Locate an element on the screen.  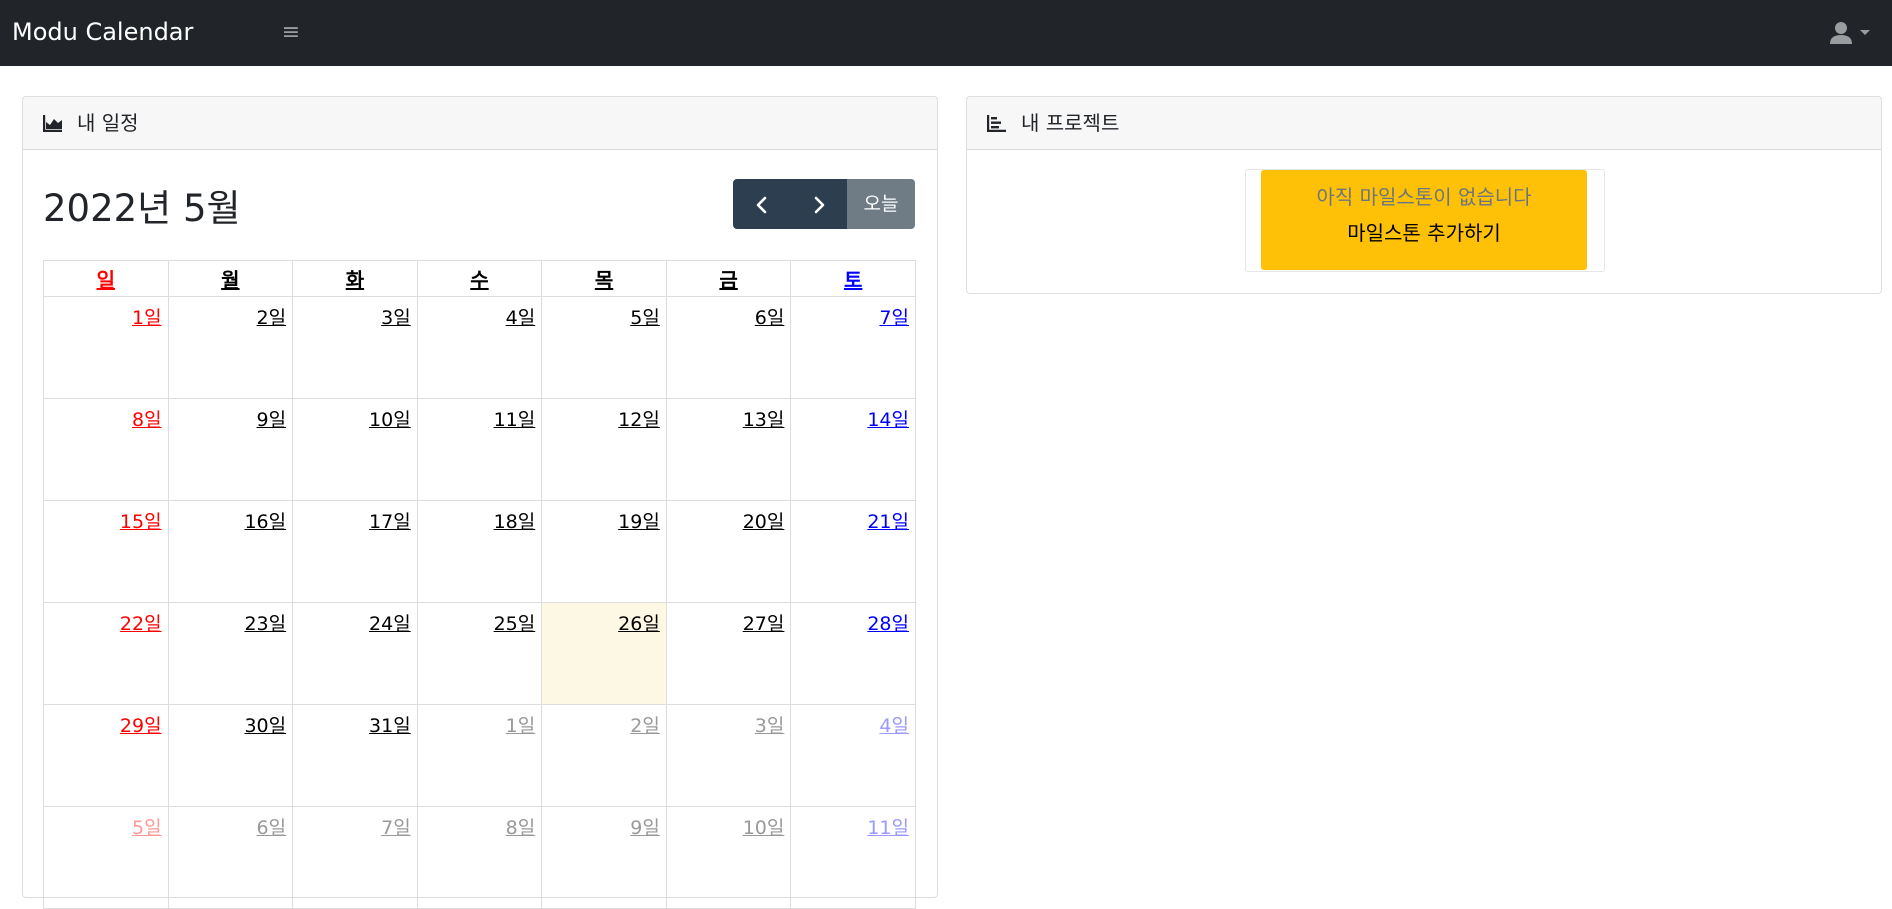
calendar-day-cell: 29일 is located at coordinates (106, 755).